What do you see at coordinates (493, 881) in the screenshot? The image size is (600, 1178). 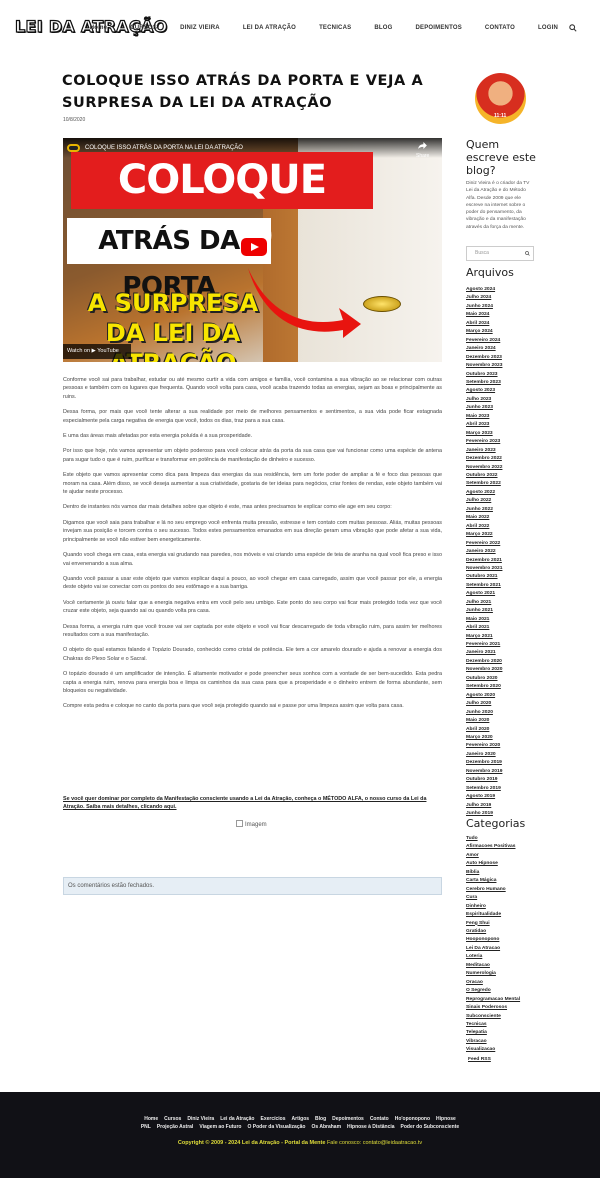 I see `category-link: Carta Mágica` at bounding box center [493, 881].